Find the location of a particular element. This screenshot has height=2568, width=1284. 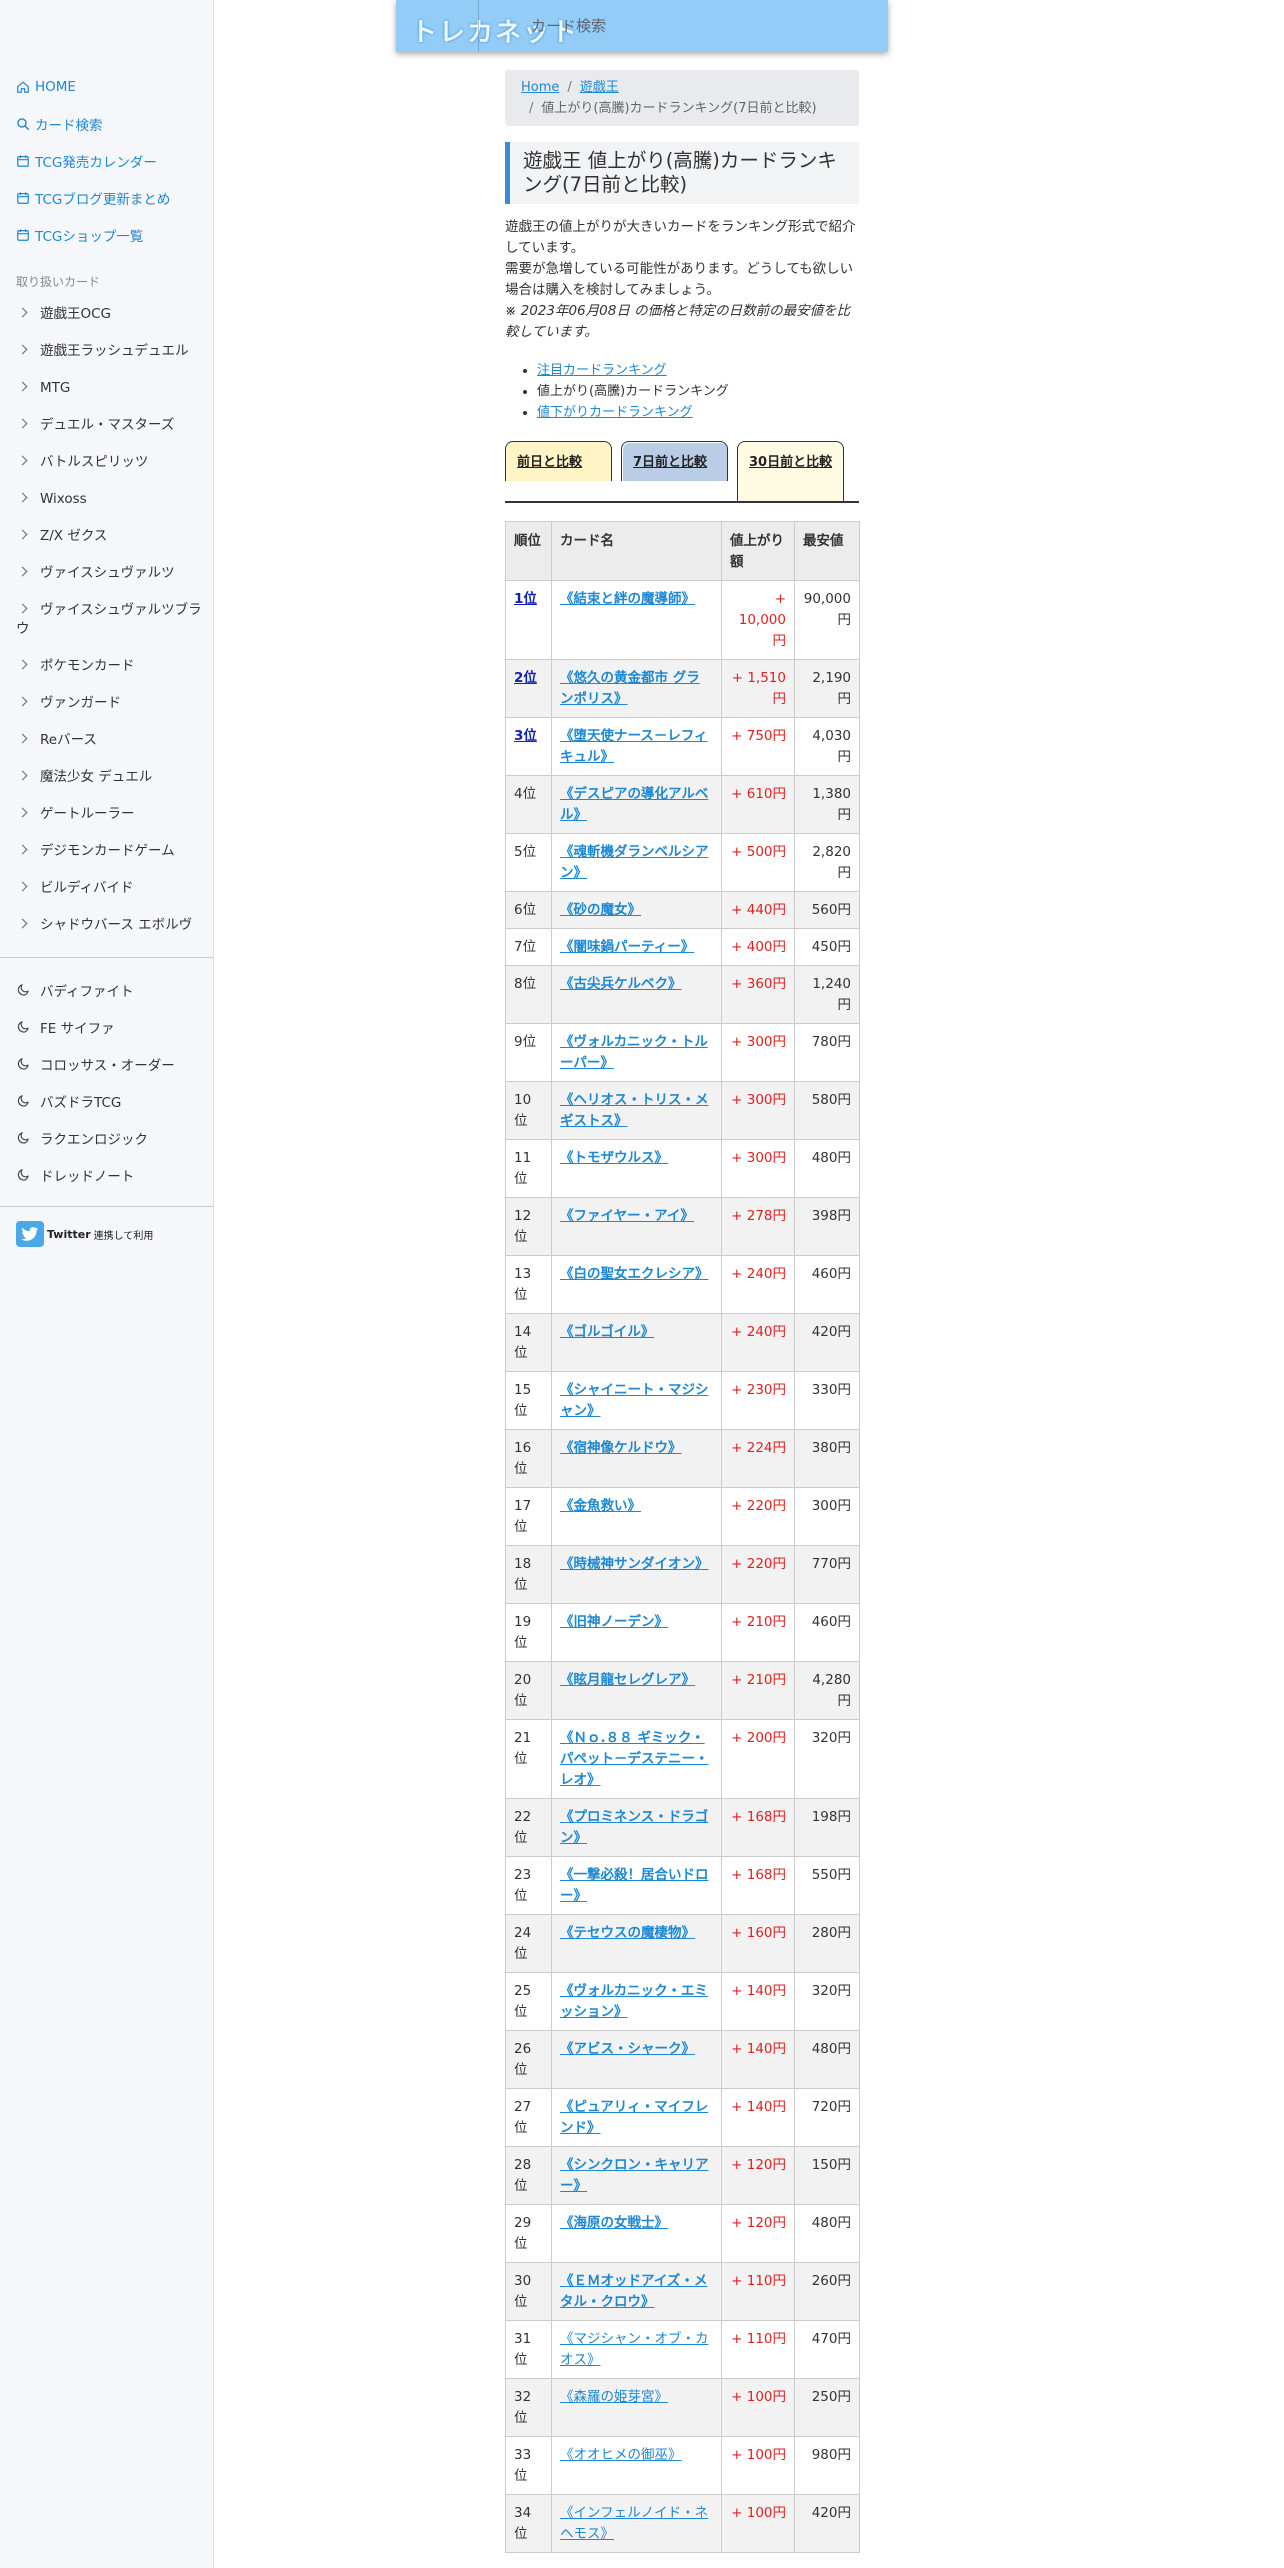

sidebar-category-item: MTG is located at coordinates (106, 388).